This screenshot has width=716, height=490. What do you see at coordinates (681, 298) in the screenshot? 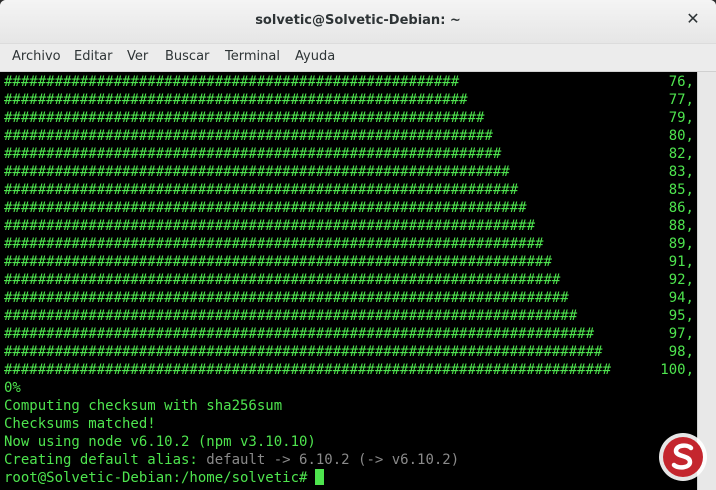
I see `progress-percent: 94,` at bounding box center [681, 298].